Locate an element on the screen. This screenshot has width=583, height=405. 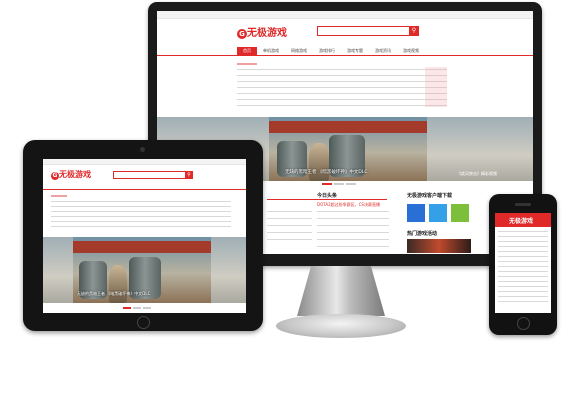
monitor-stand-base is located at coordinates (341, 326).